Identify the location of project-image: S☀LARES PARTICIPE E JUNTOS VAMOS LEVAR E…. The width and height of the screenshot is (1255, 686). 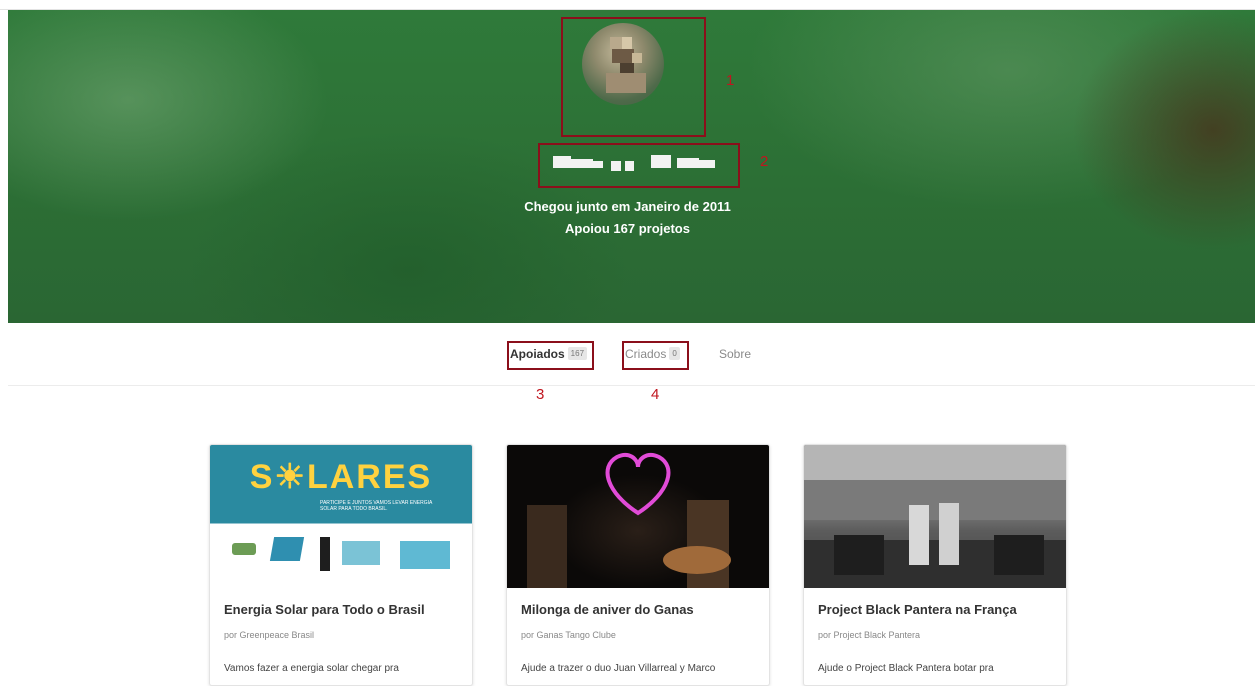
(341, 516).